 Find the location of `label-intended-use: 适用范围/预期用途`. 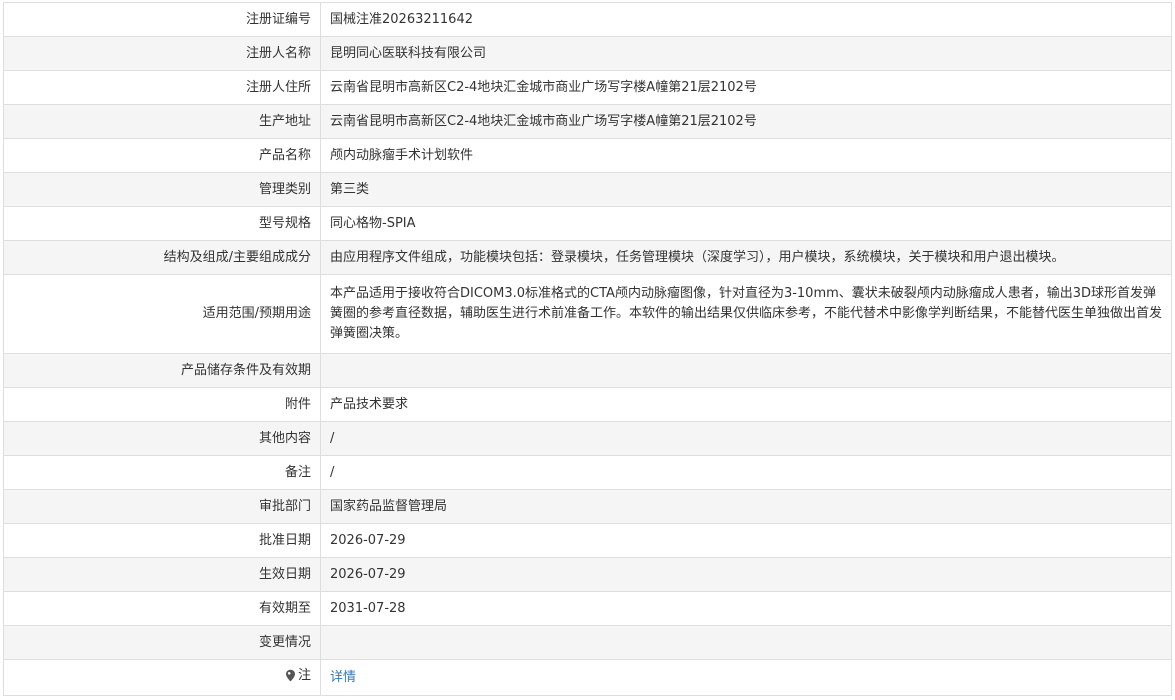

label-intended-use: 适用范围/预期用途 is located at coordinates (162, 314).